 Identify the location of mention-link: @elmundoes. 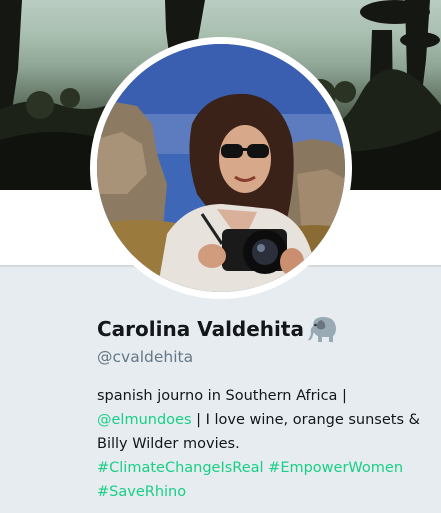
(144, 420).